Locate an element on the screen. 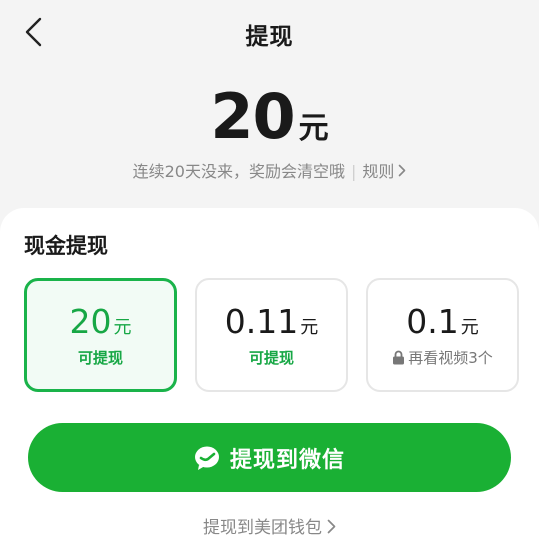 The width and height of the screenshot is (539, 557). amount-option-20: 20 元 可提现 is located at coordinates (100, 335).